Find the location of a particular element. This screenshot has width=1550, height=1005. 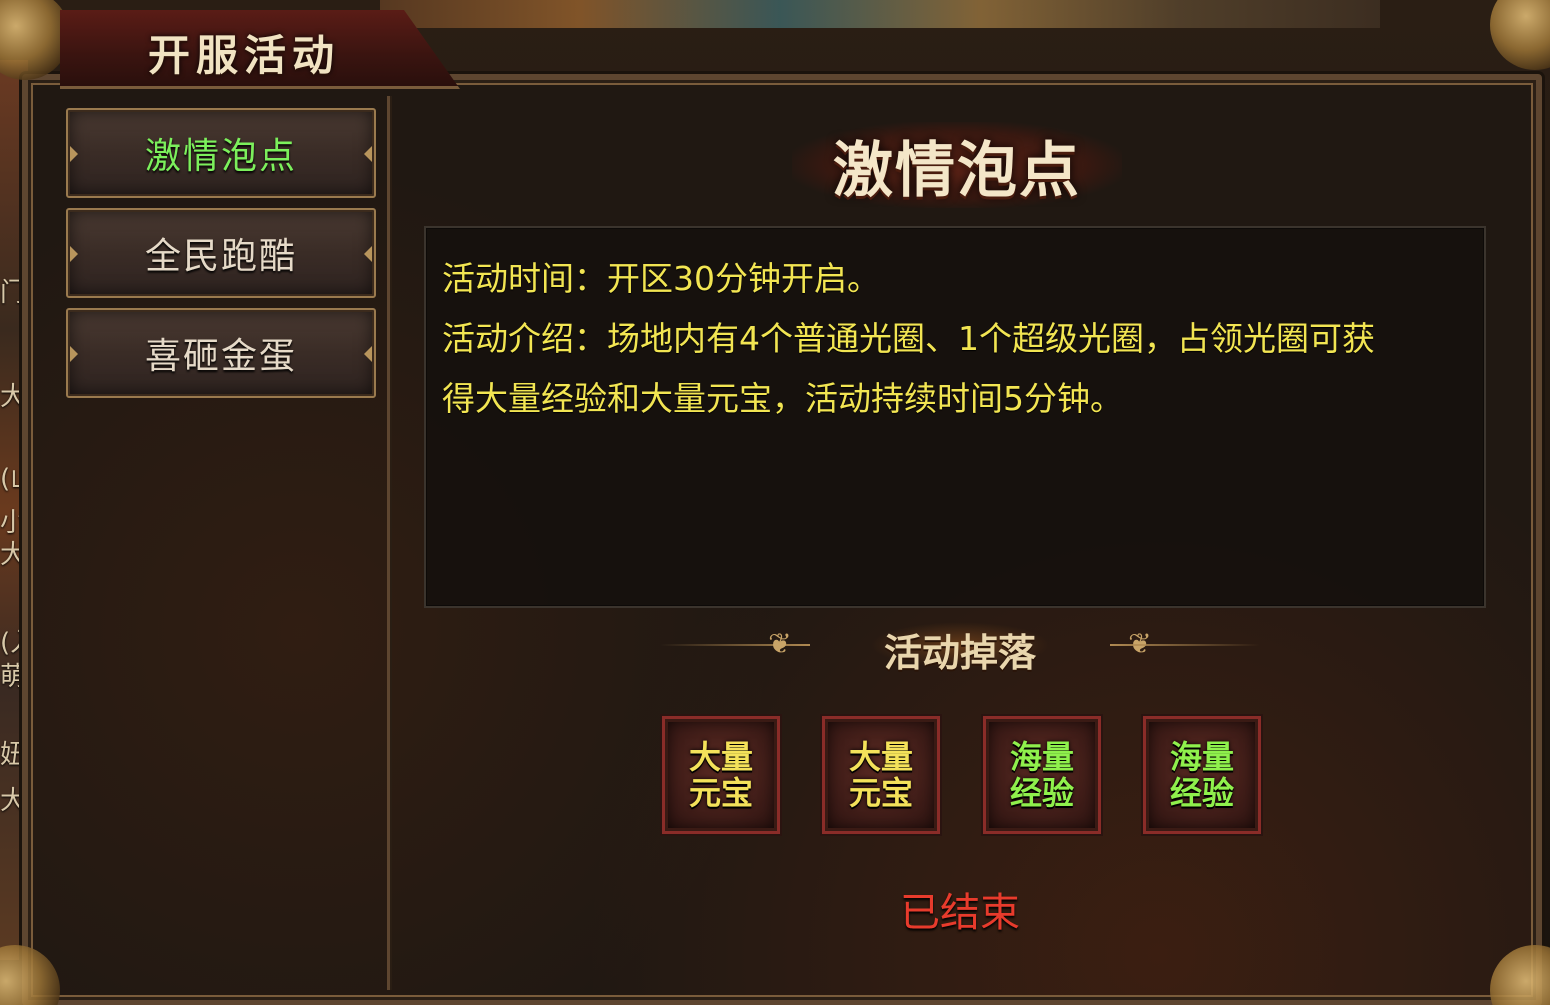

sidebar-item-golden-egg: 喜砸金蛋 is located at coordinates (221, 353).